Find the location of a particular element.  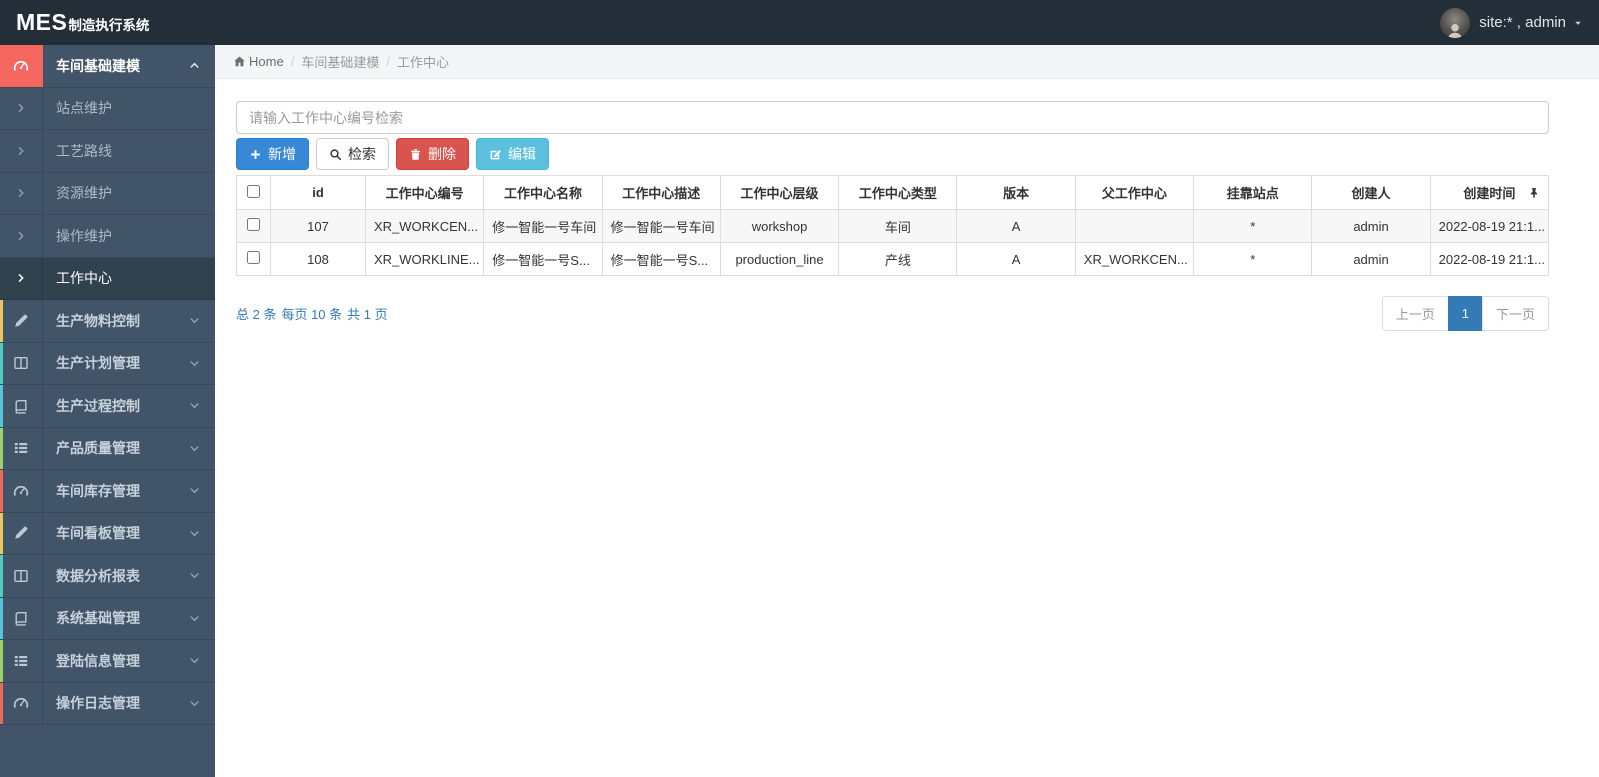

col-header-type: 工作中心类型 is located at coordinates (898, 192).